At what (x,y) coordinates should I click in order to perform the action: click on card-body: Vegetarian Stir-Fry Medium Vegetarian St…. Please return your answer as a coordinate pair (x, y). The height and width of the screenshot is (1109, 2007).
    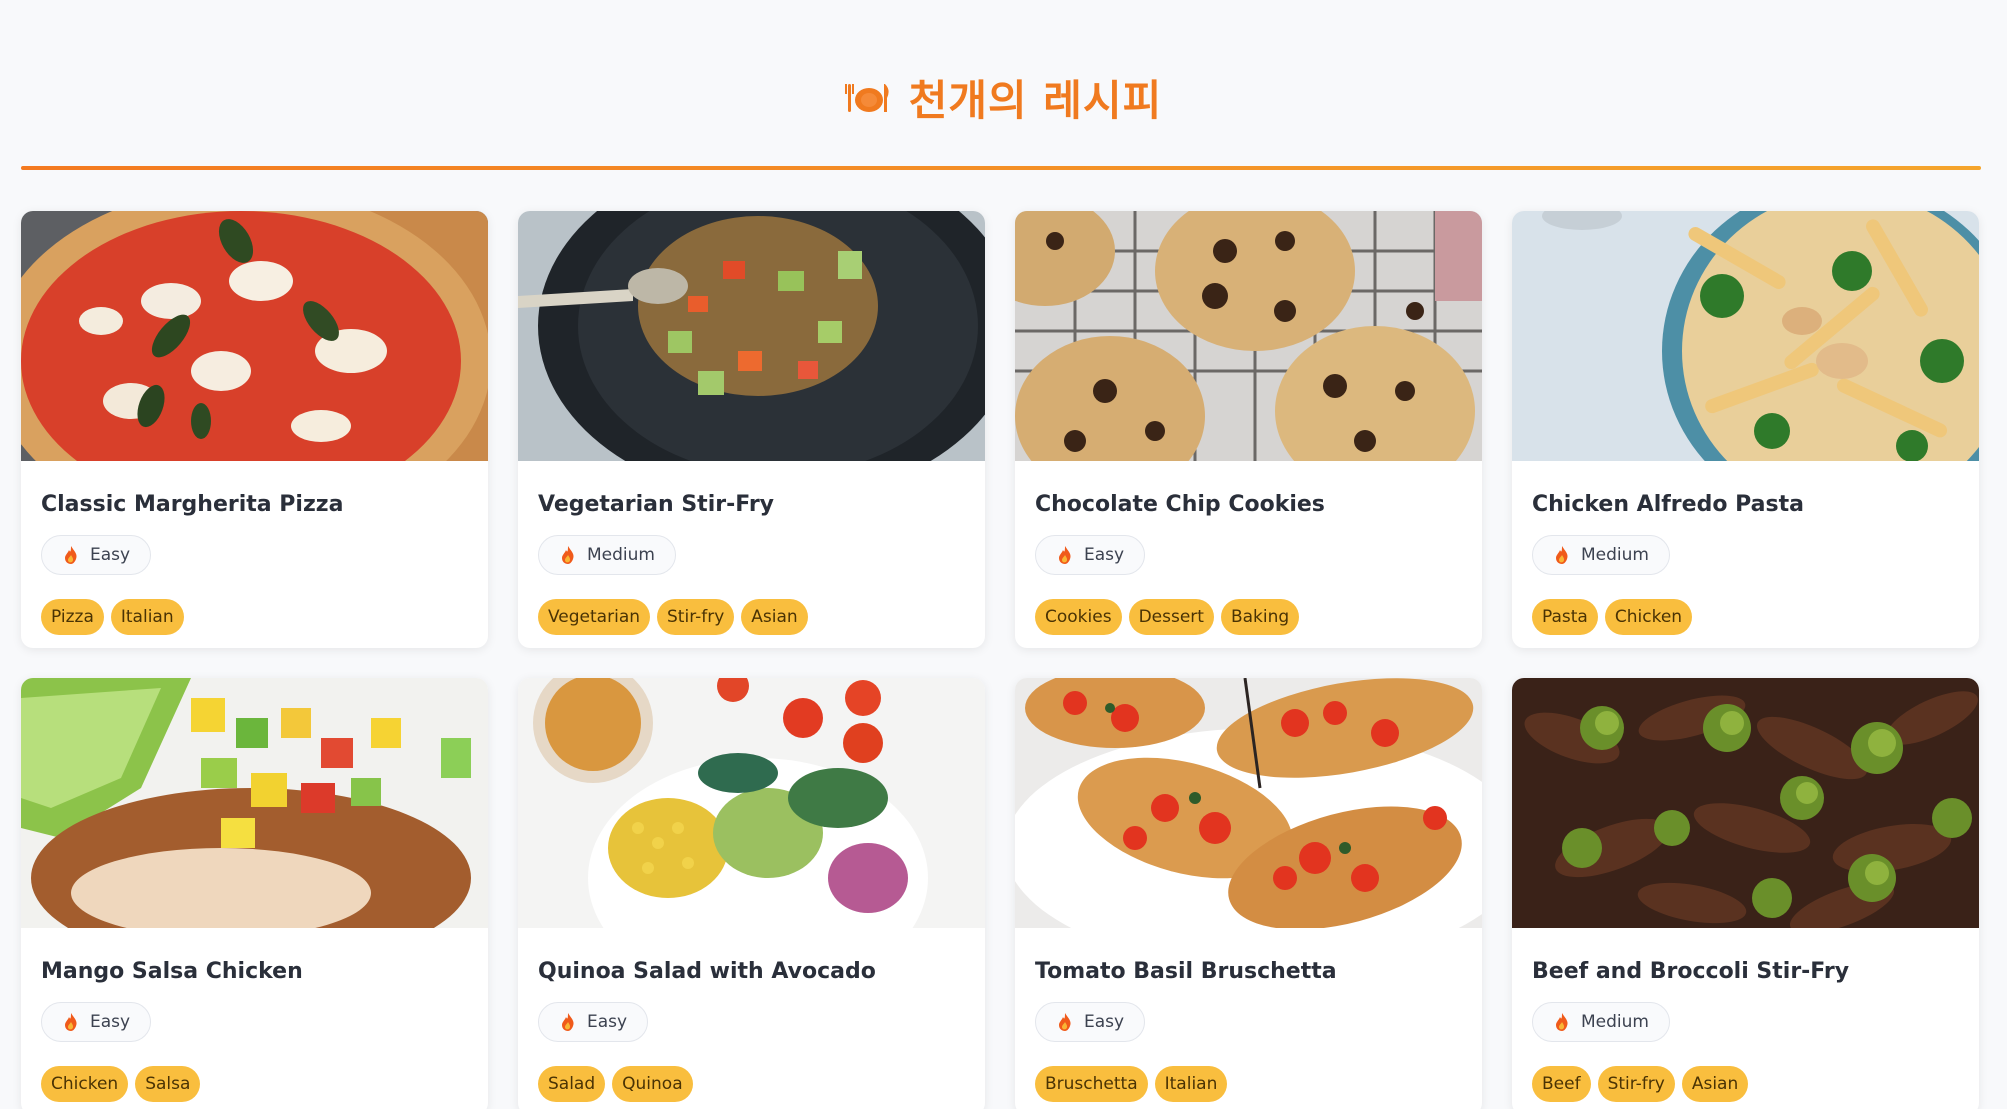
    Looking at the image, I should click on (751, 563).